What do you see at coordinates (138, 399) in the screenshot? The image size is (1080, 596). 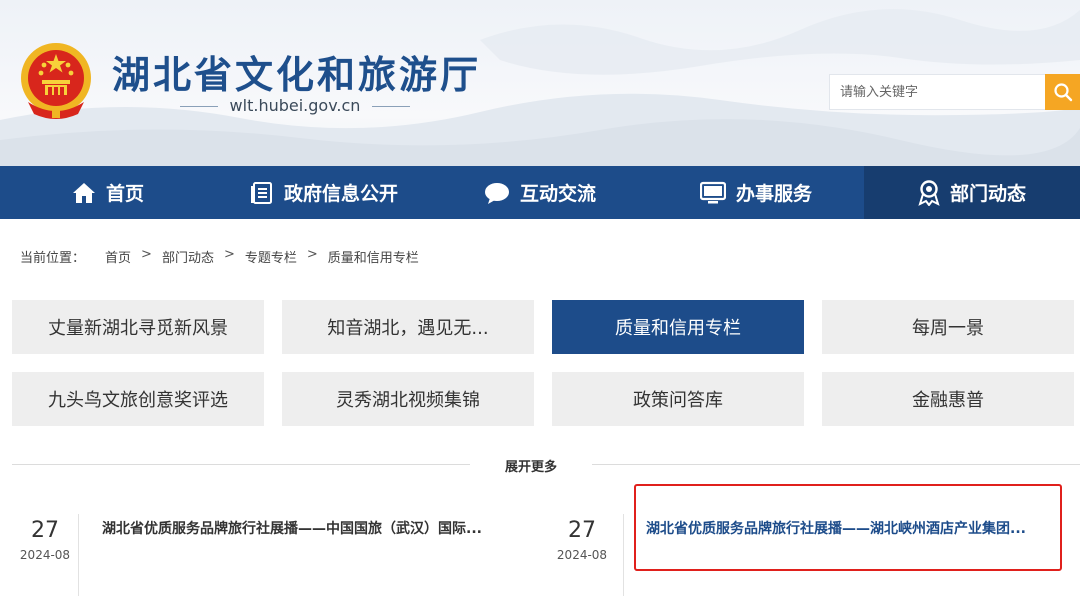 I see `topic-tile: 九头鸟文旅创意奖评选` at bounding box center [138, 399].